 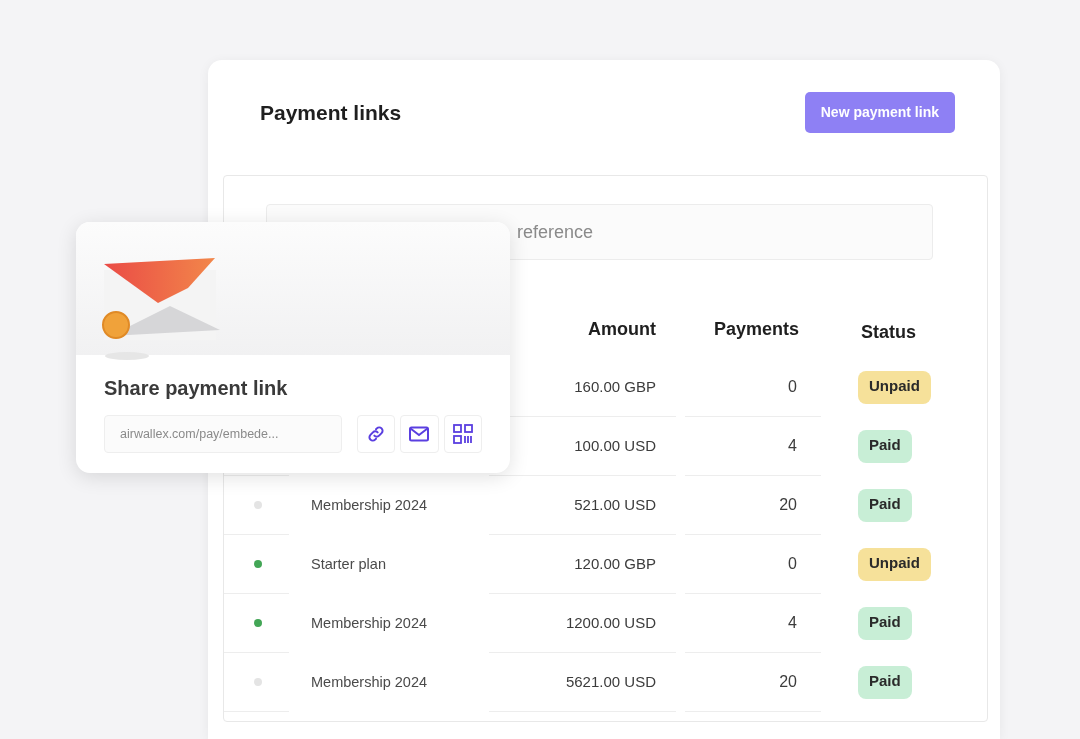 I want to click on column-header: Amount, so click(x=622, y=329).